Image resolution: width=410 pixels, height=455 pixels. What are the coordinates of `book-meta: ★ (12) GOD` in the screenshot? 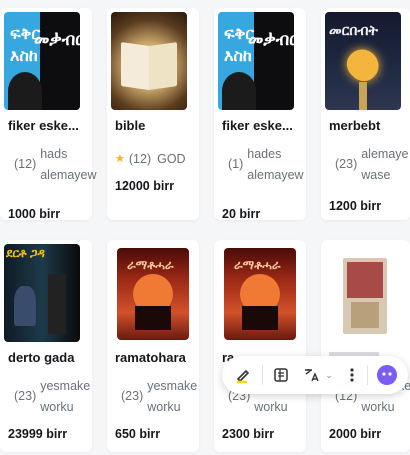 It's located at (150, 159).